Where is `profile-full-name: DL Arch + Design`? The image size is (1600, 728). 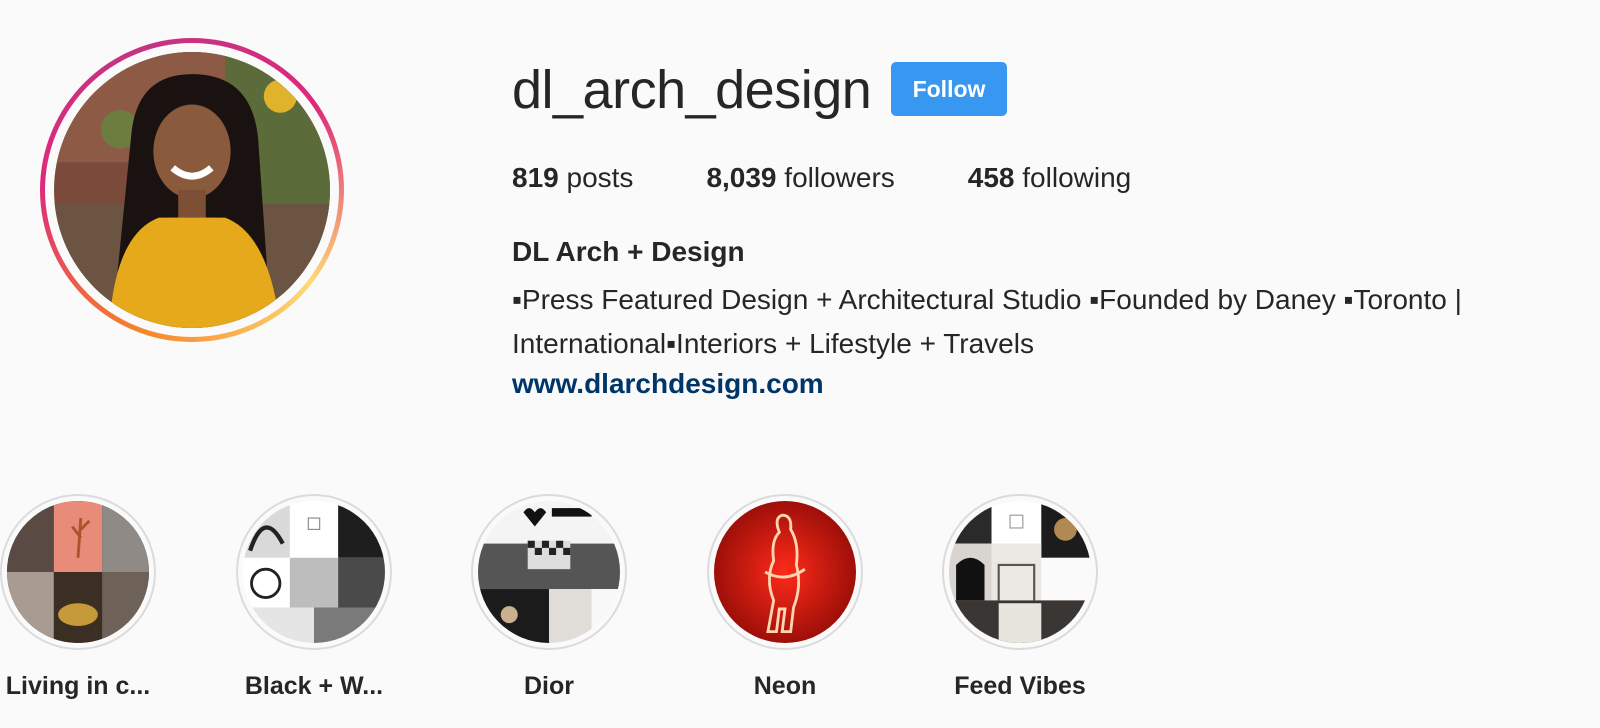
profile-full-name: DL Arch + Design is located at coordinates (628, 251).